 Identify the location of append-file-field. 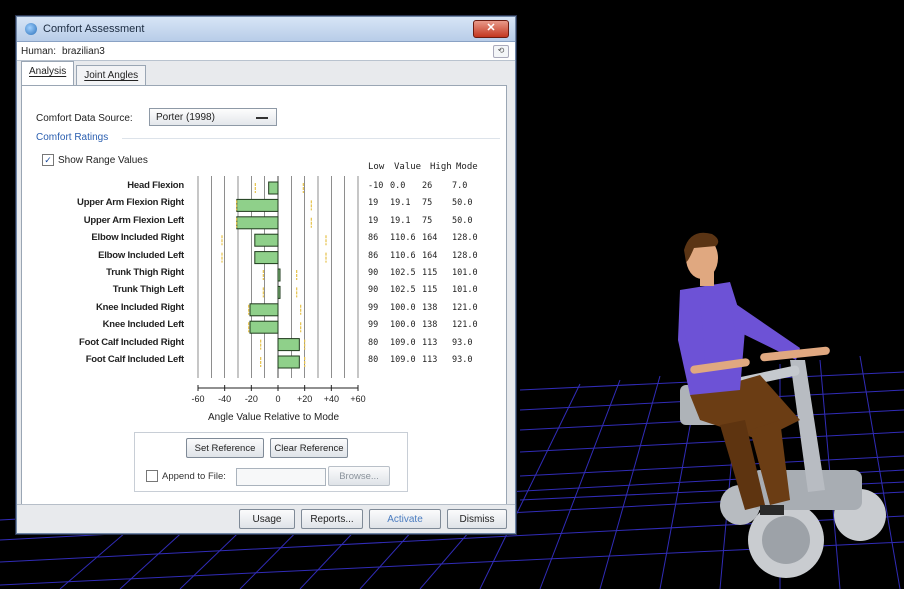
(281, 477).